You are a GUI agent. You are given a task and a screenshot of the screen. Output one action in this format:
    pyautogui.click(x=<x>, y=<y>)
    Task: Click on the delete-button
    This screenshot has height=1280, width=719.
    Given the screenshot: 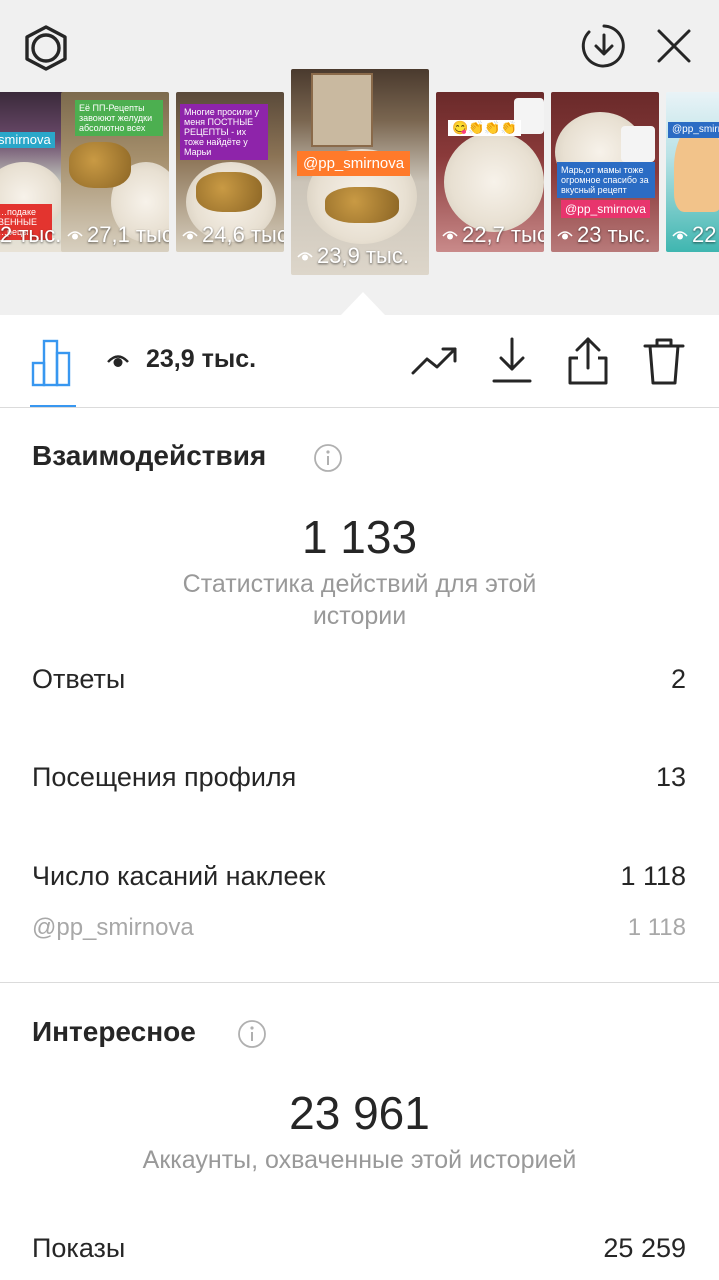 What is the action you would take?
    pyautogui.click(x=664, y=361)
    